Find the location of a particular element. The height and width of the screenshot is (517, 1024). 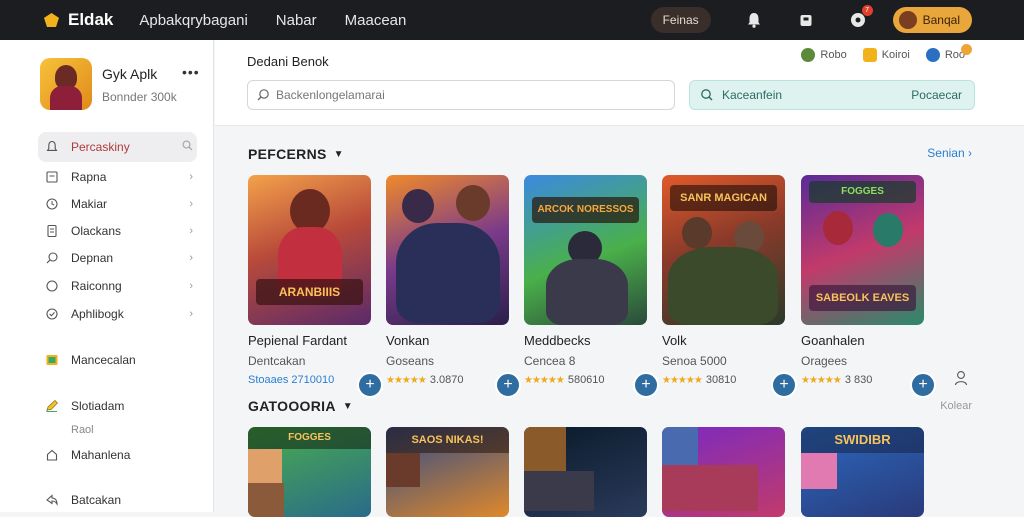

rating-value: 30810 is located at coordinates (721, 380).